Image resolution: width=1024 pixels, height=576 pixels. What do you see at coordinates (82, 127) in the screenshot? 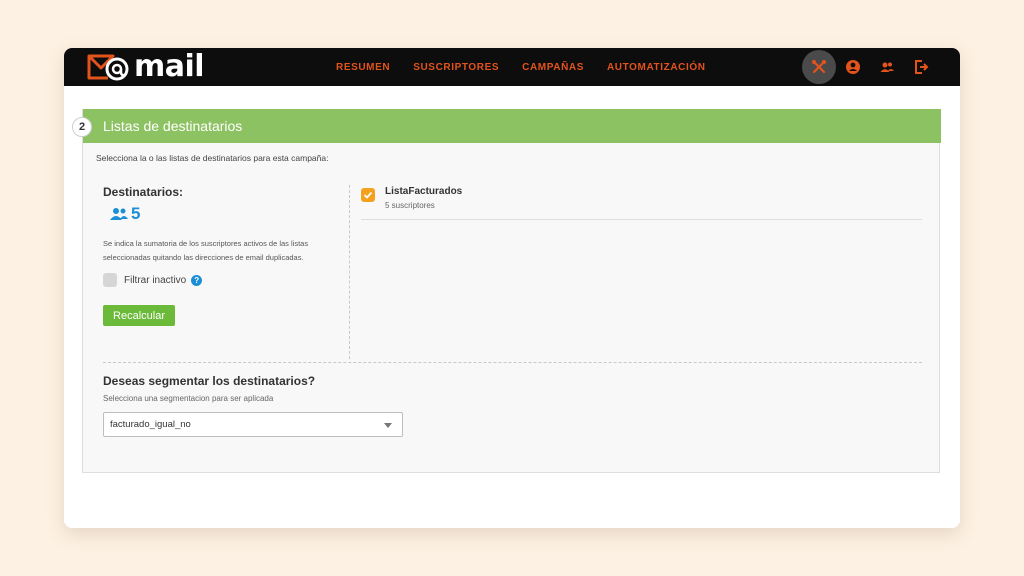
I see `step-badge: 2` at bounding box center [82, 127].